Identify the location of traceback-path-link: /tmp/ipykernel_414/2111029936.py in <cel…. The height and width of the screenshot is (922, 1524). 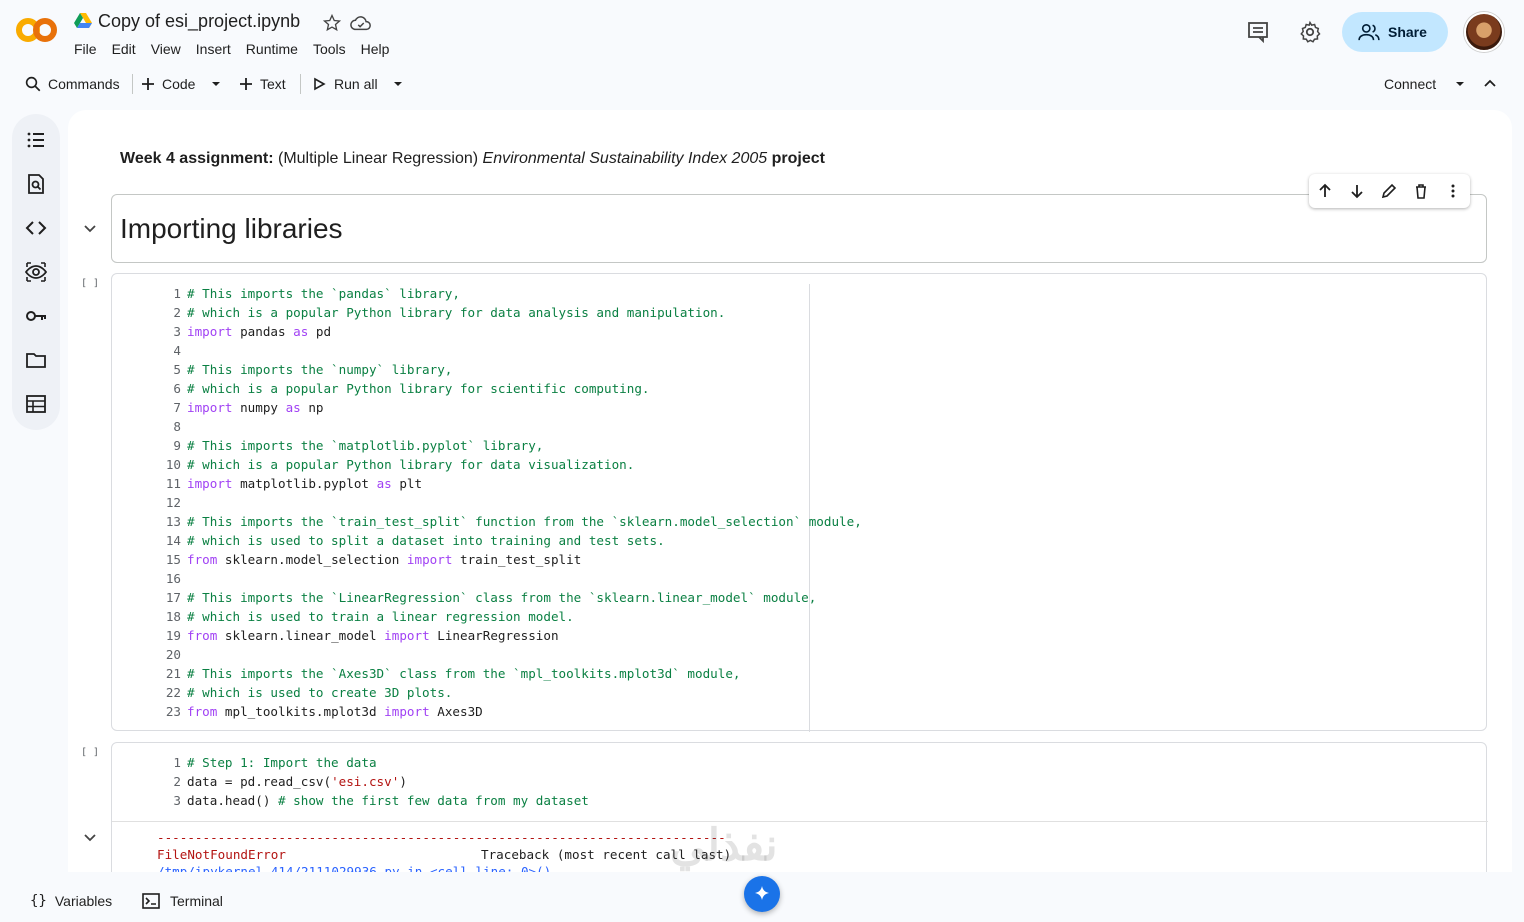
(354, 868).